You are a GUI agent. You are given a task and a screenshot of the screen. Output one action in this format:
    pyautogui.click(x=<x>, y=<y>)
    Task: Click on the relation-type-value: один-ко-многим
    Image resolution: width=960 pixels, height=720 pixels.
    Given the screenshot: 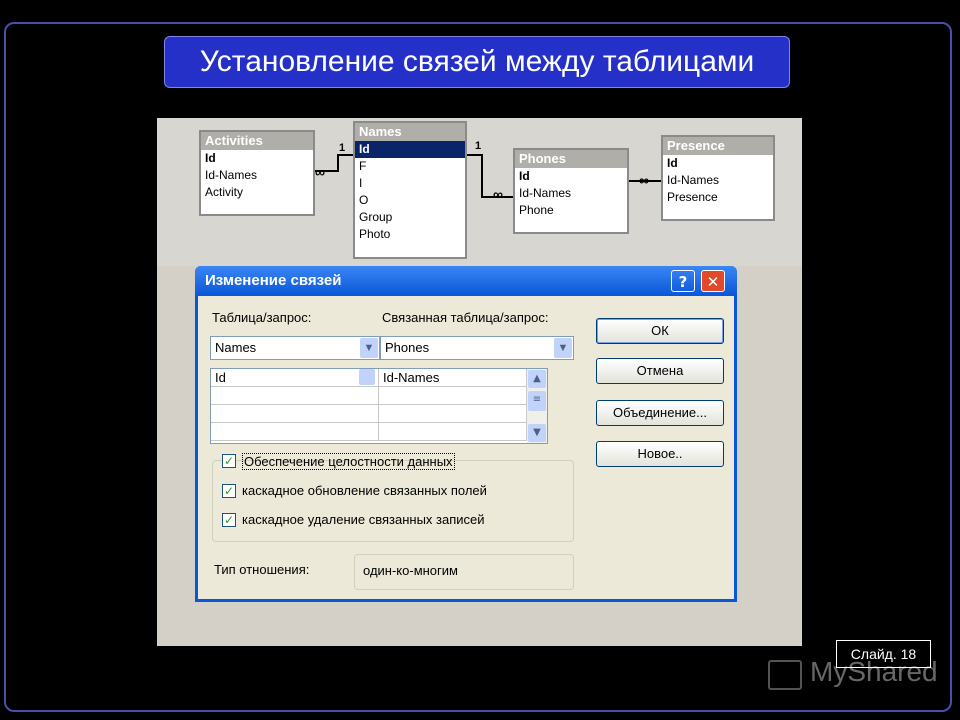 What is the action you would take?
    pyautogui.click(x=410, y=570)
    